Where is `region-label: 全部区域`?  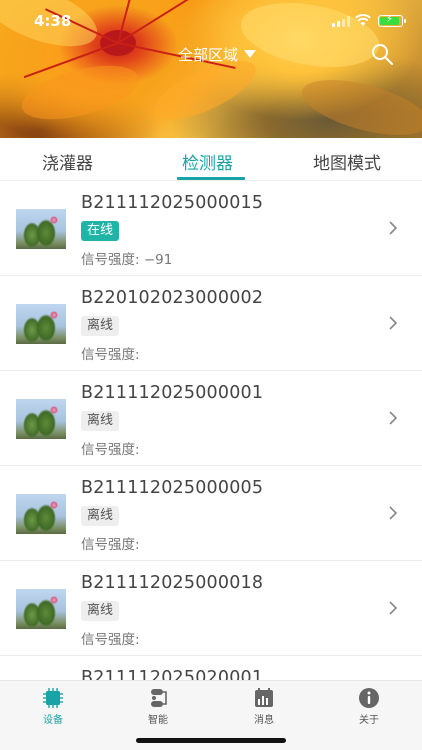 region-label: 全部区域 is located at coordinates (208, 54).